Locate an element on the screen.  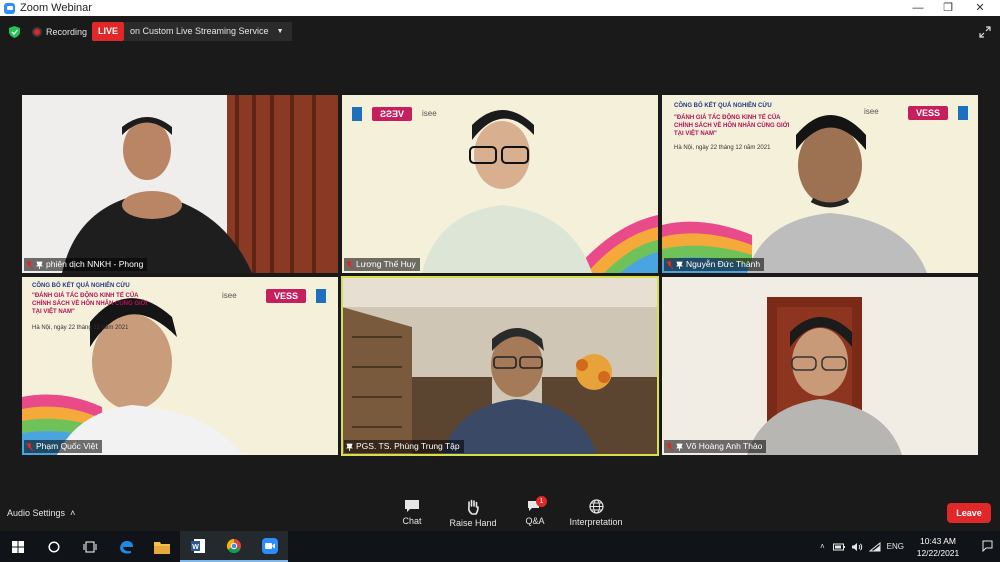
participant-name-tag: PGS. TS. Phùng Trung Tập is located at coordinates (404, 446).